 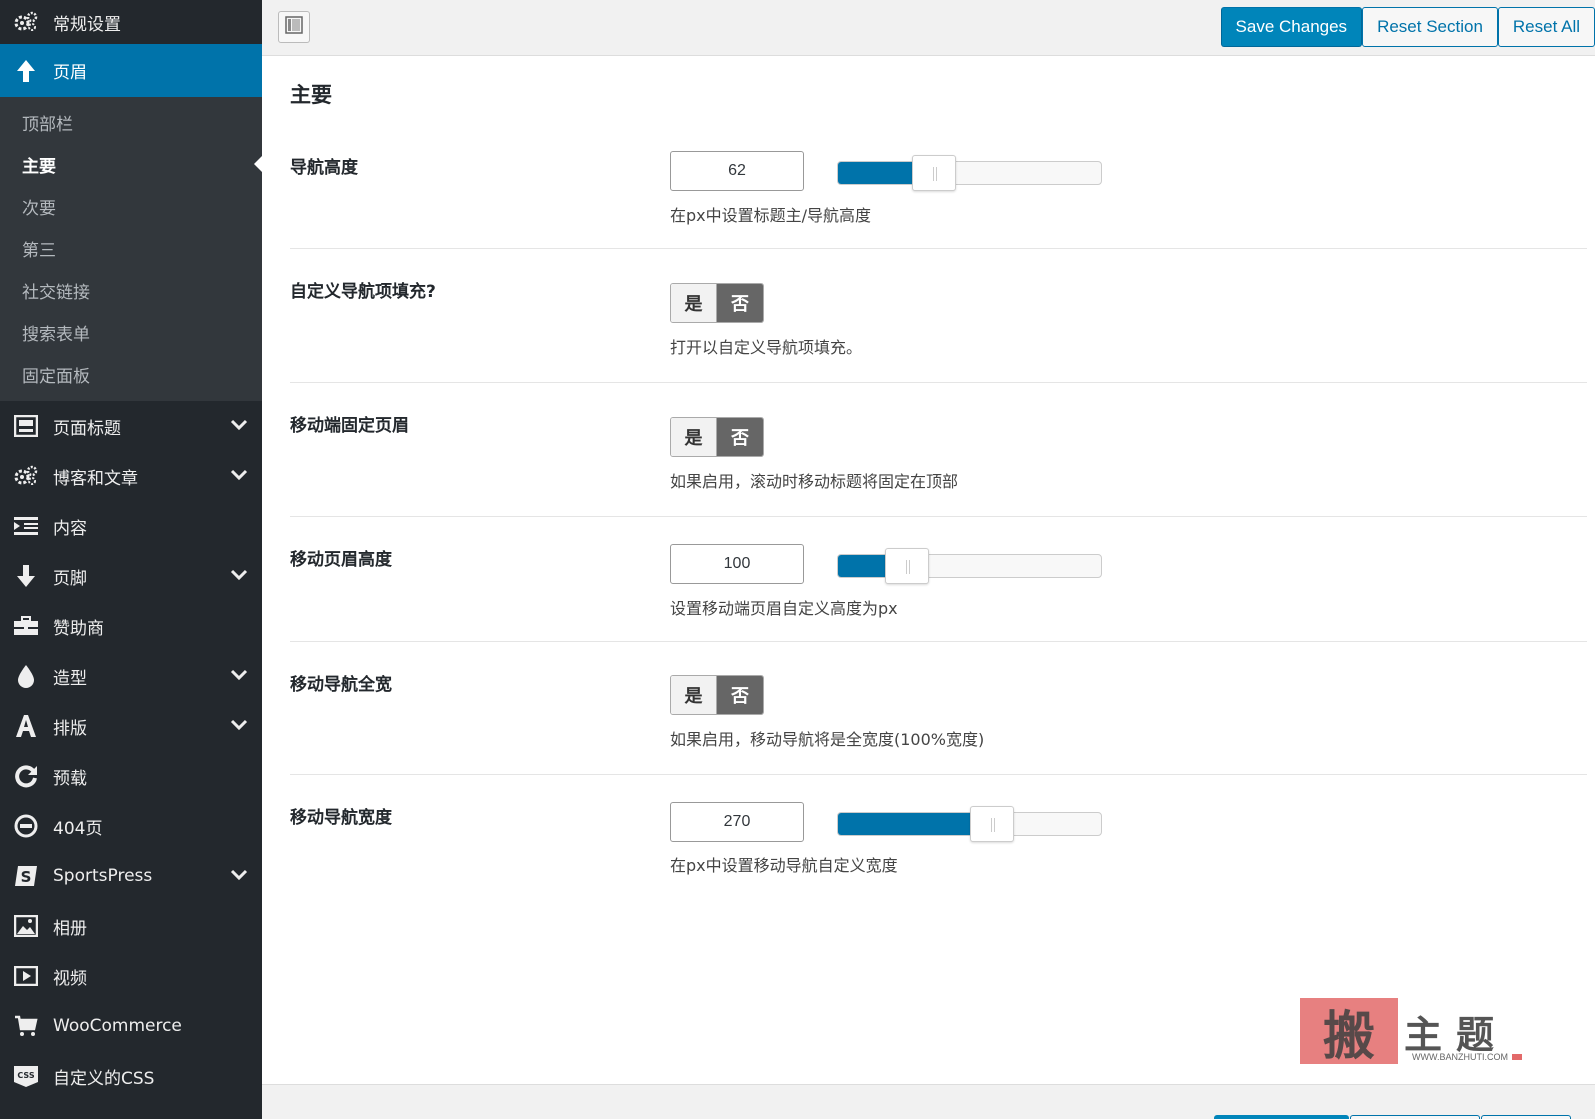 What do you see at coordinates (131, 332) in the screenshot?
I see `submenu-item-search: 搜索表单` at bounding box center [131, 332].